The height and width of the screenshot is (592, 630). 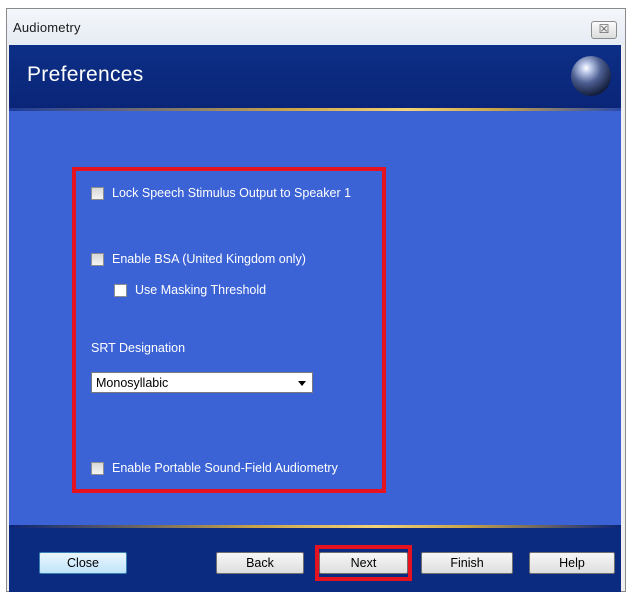 What do you see at coordinates (315, 560) in the screenshot?
I see `button-bar: Close Back Next Finish Help` at bounding box center [315, 560].